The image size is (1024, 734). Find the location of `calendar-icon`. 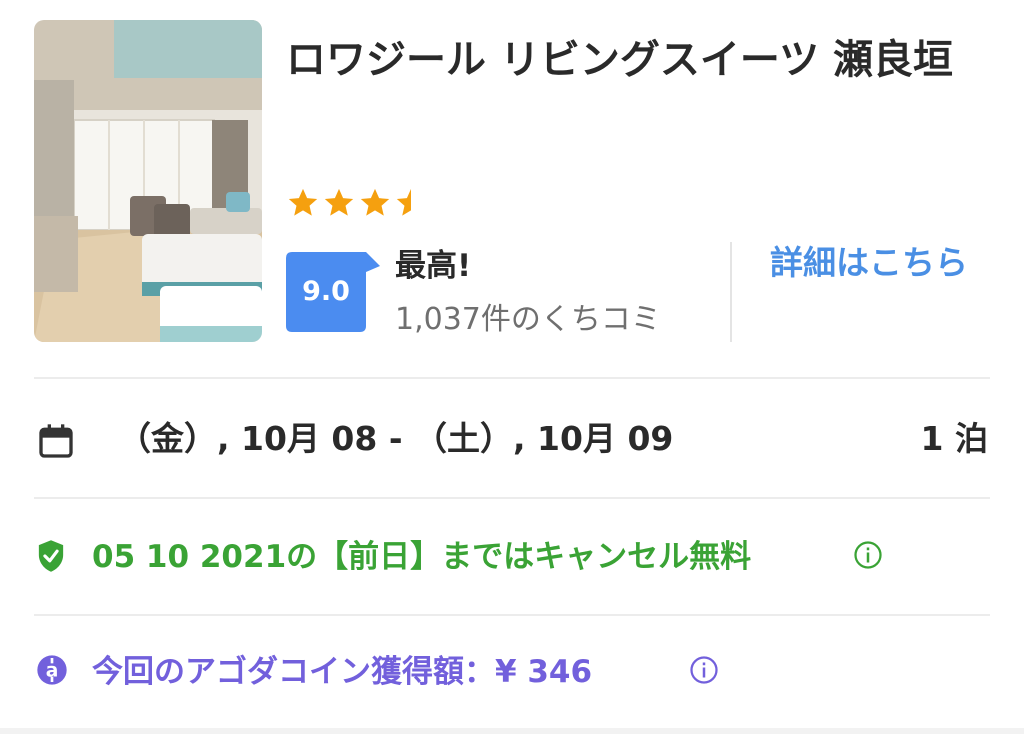

calendar-icon is located at coordinates (56, 441).